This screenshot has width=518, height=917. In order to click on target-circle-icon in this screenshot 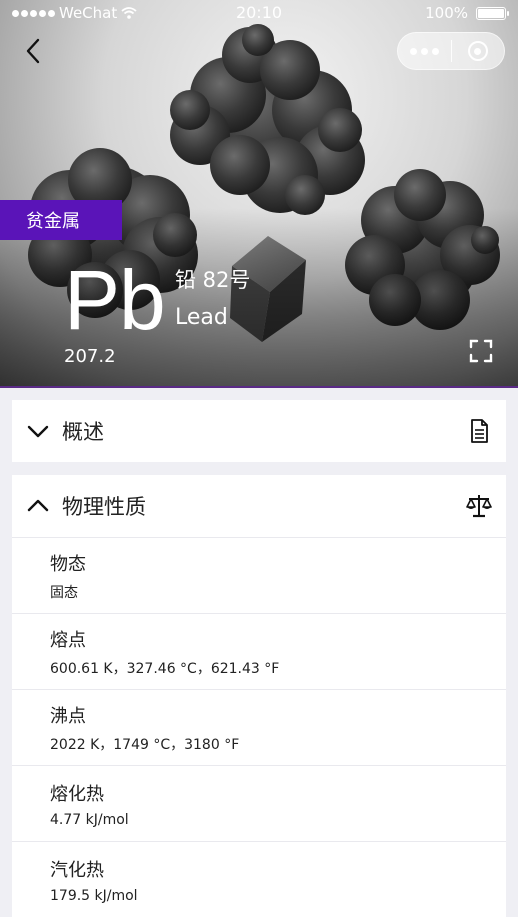, I will do `click(477, 51)`.